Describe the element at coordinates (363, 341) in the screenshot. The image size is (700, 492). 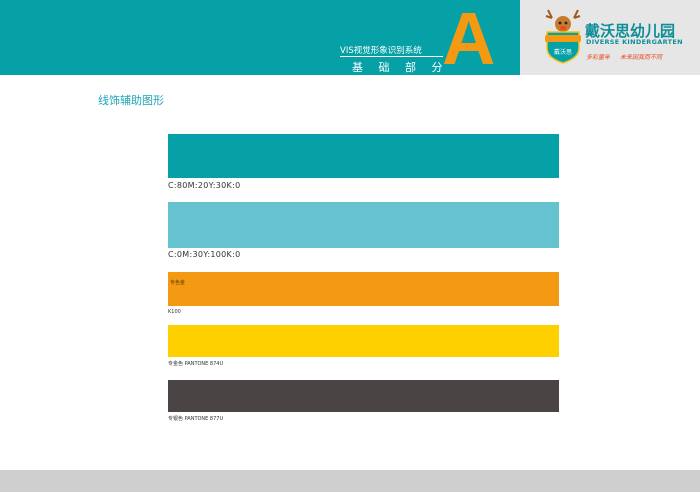
I see `color-swatch-yellow` at that location.